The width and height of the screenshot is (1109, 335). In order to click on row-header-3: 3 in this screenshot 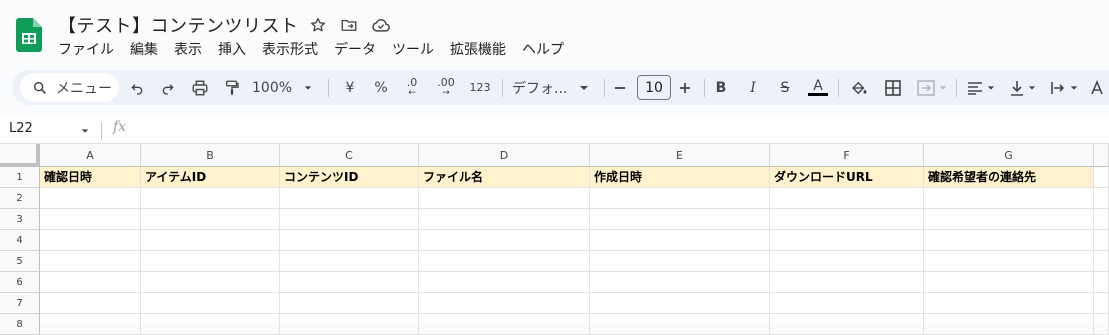, I will do `click(20, 219)`.